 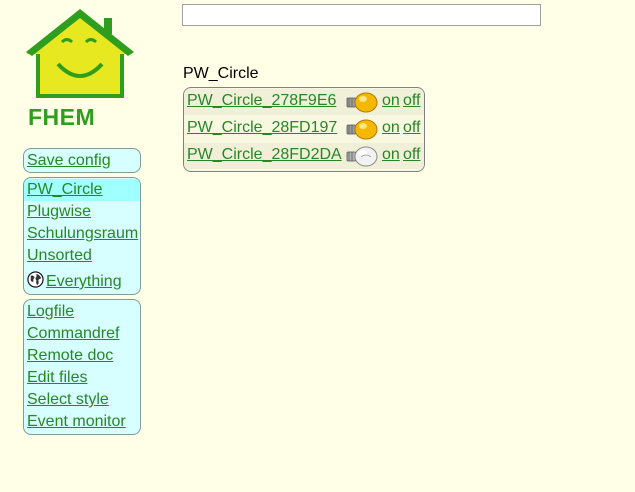 I want to click on fhem-logo: FHEM, so click(x=80, y=69).